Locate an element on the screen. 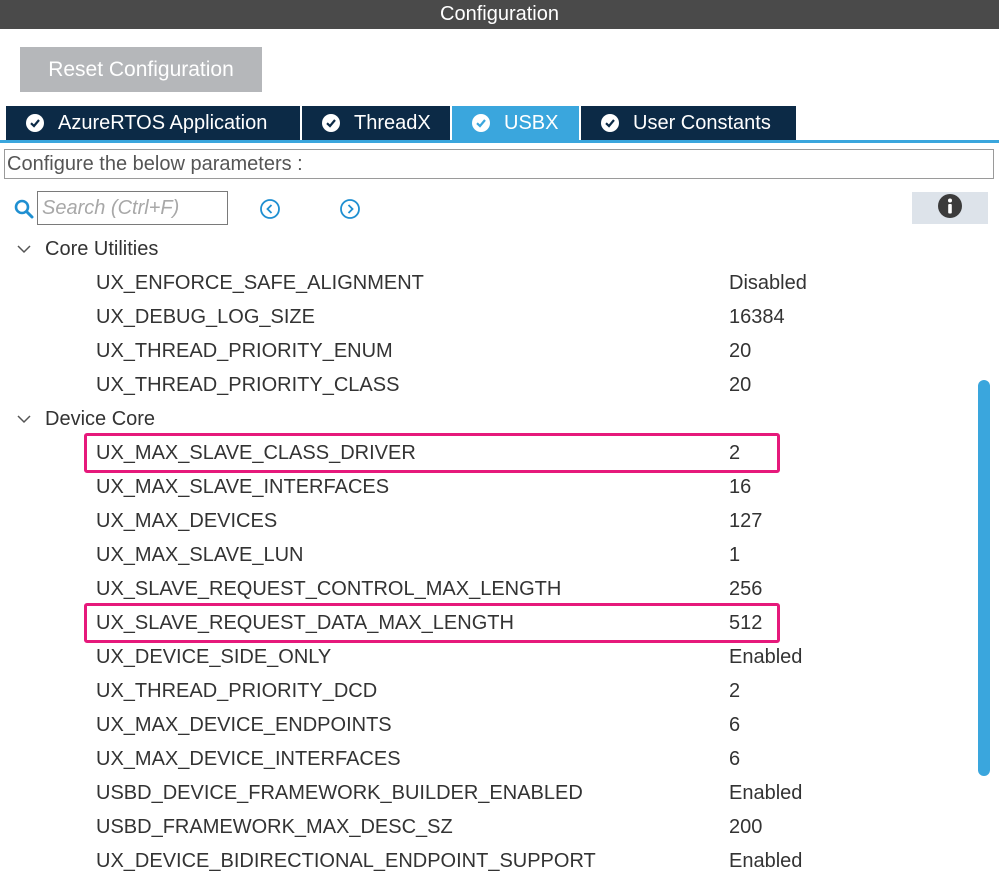  param-row: UX_MAX_DEVICE_INTERFACES 6 is located at coordinates (487, 759).